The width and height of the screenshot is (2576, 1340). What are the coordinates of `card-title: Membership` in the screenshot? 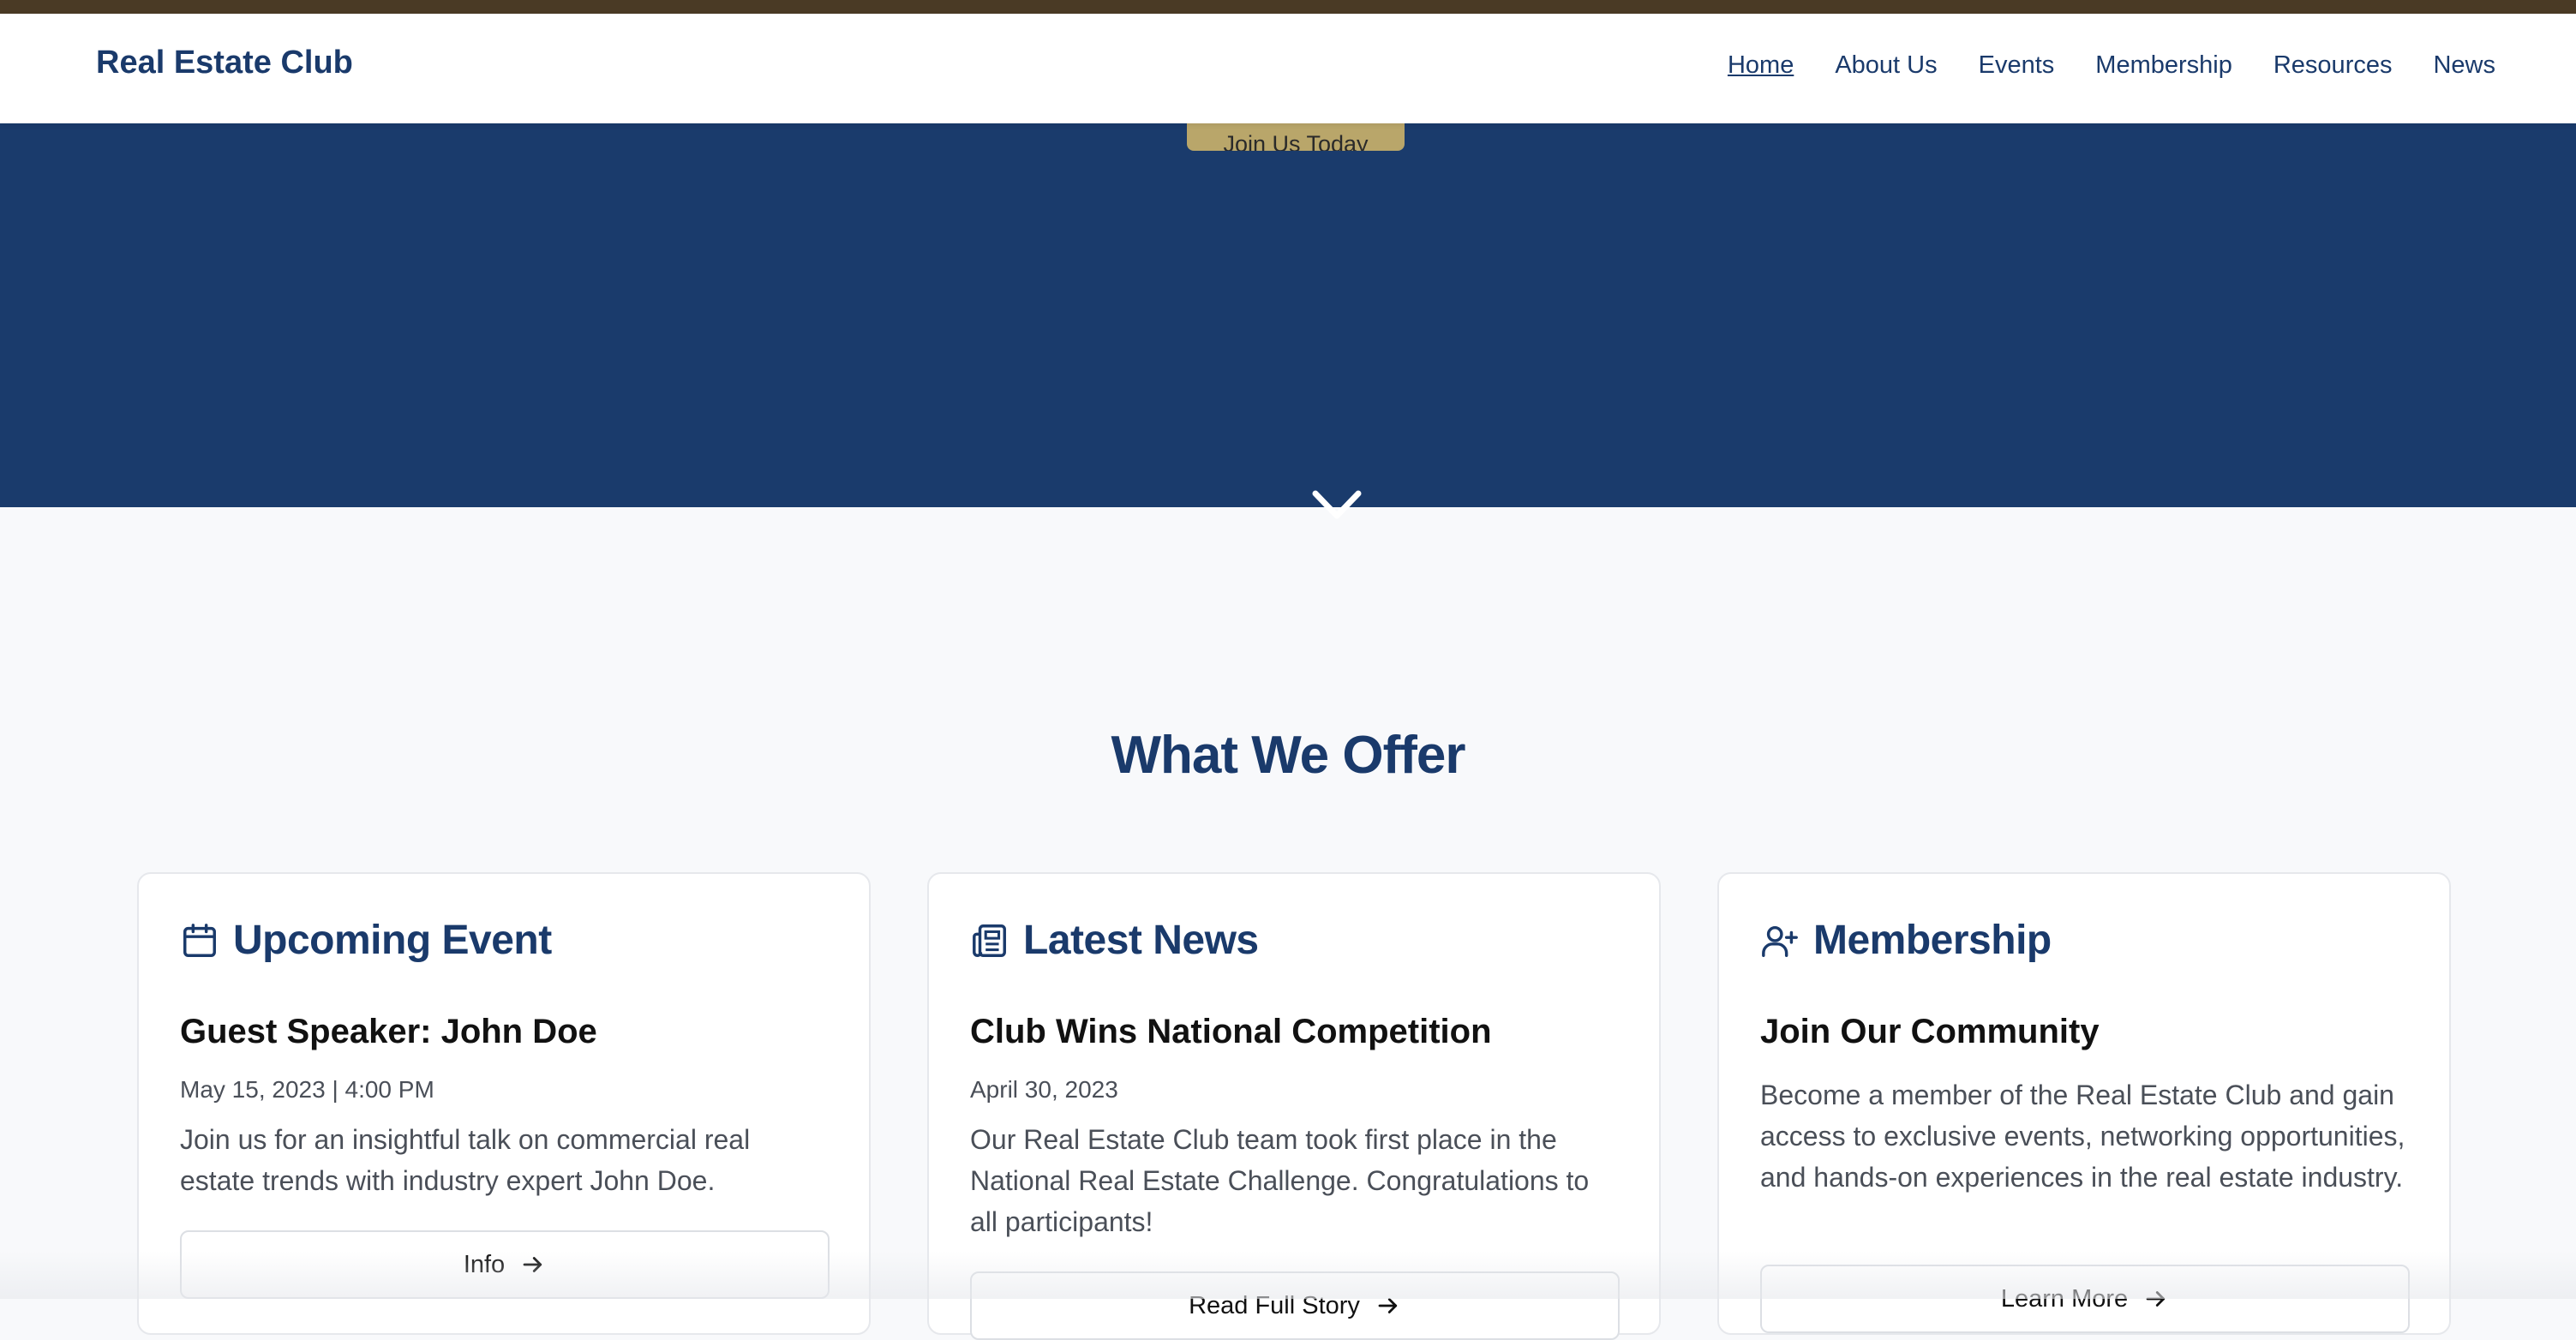 It's located at (1932, 940).